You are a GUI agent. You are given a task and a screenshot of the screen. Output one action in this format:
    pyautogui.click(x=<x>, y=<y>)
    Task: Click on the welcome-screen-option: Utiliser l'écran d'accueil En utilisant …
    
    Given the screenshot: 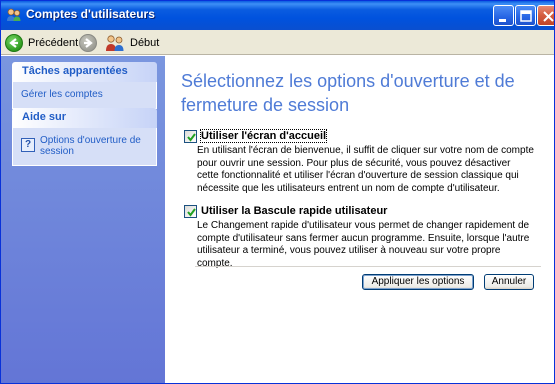 What is the action you would take?
    pyautogui.click(x=359, y=162)
    